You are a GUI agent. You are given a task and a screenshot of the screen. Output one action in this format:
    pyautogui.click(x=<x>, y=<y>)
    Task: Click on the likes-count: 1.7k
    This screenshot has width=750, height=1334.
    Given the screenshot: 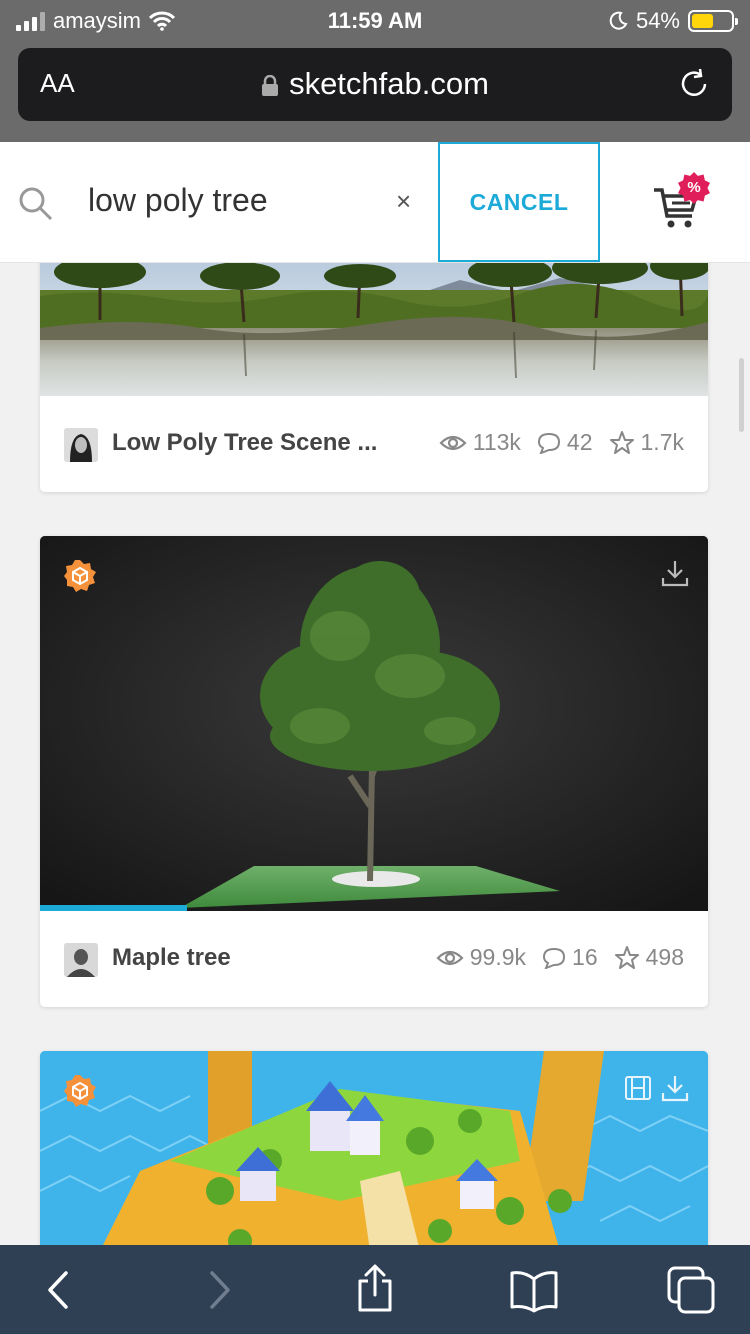 What is the action you would take?
    pyautogui.click(x=662, y=442)
    